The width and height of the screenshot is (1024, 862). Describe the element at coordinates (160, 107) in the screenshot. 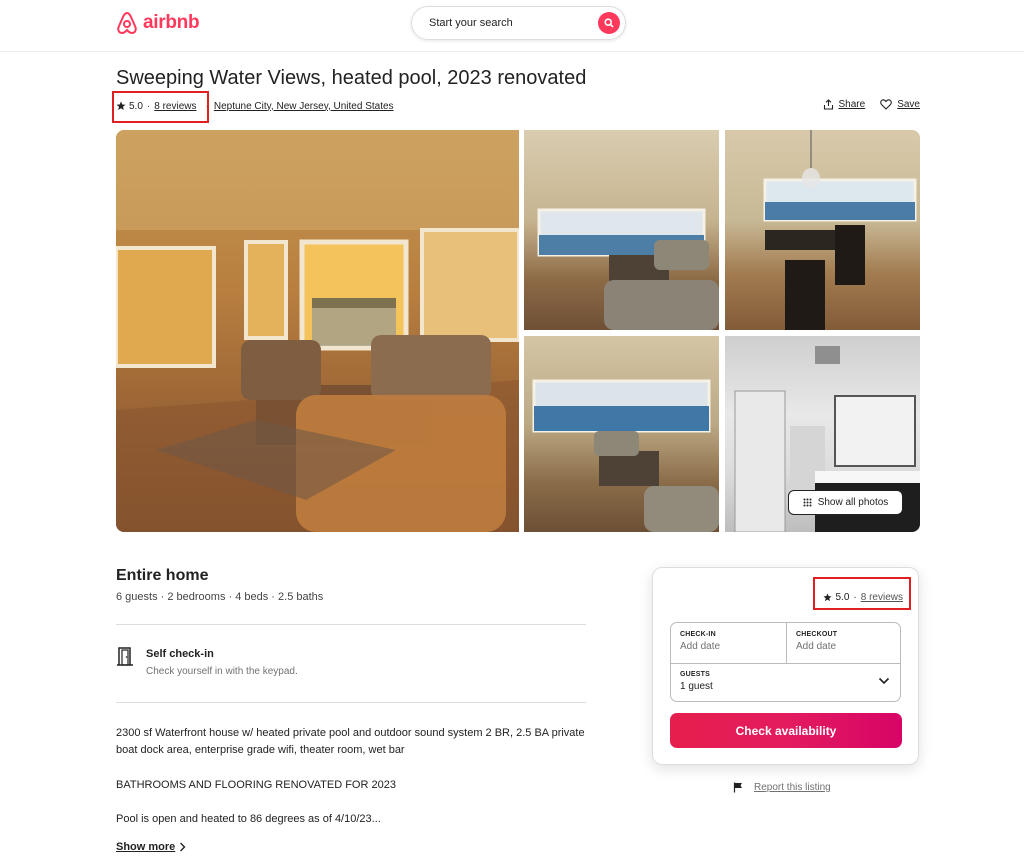

I see `rating-highlight-box` at that location.